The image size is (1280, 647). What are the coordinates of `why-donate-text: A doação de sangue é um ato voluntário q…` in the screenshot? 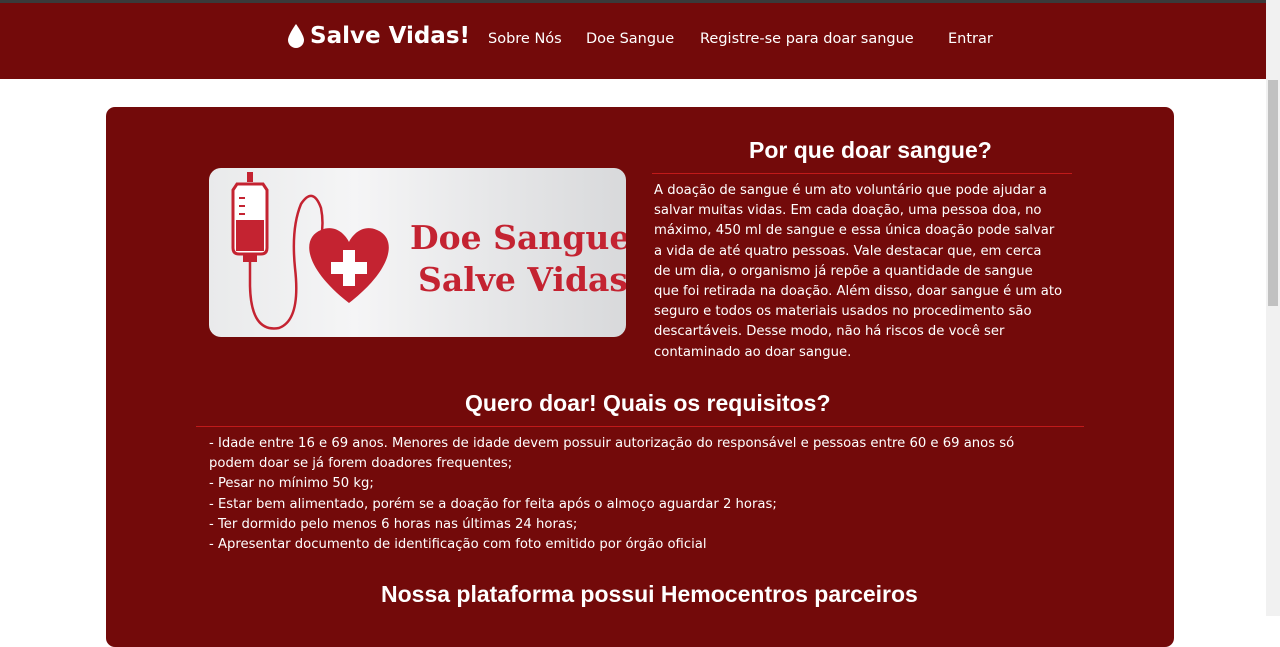 It's located at (864, 272).